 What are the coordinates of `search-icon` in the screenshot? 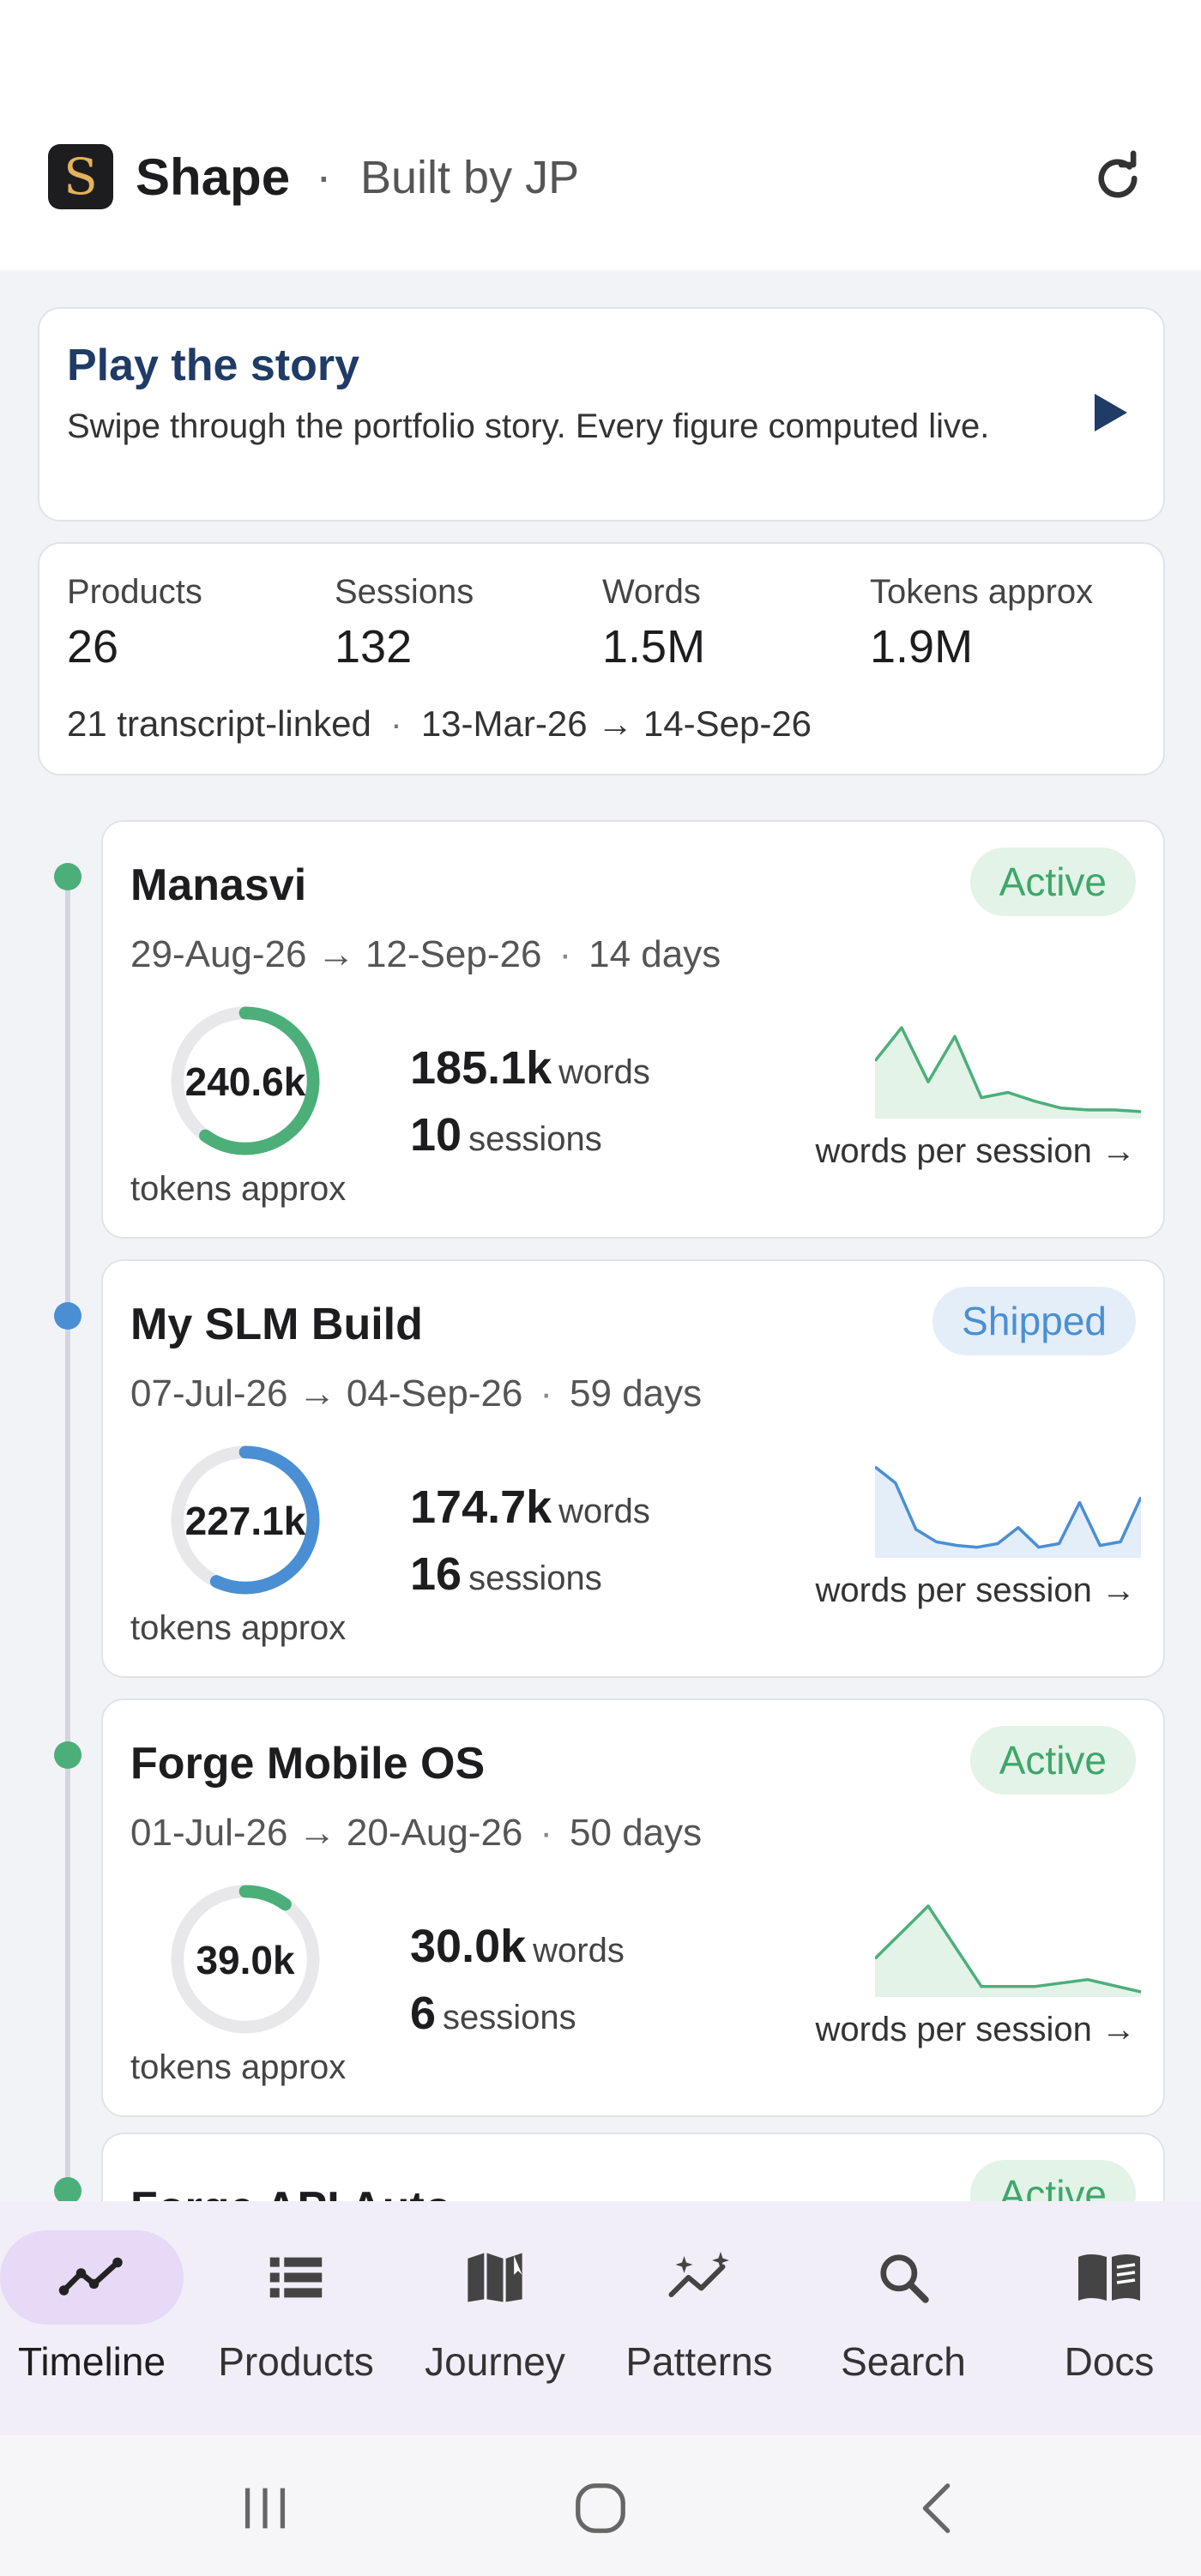 It's located at (904, 2278).